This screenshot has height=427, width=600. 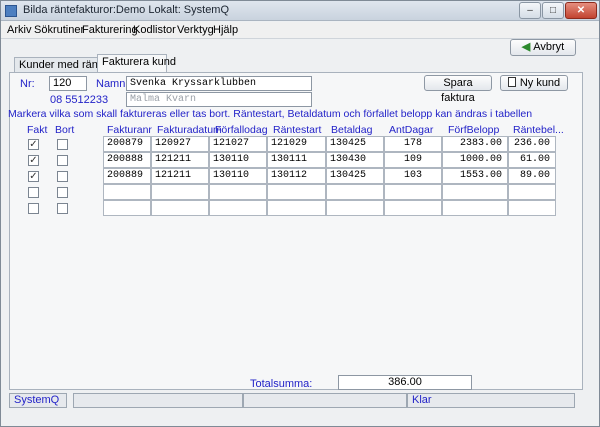 I want to click on address-field: Malma Kvarn, so click(x=219, y=99).